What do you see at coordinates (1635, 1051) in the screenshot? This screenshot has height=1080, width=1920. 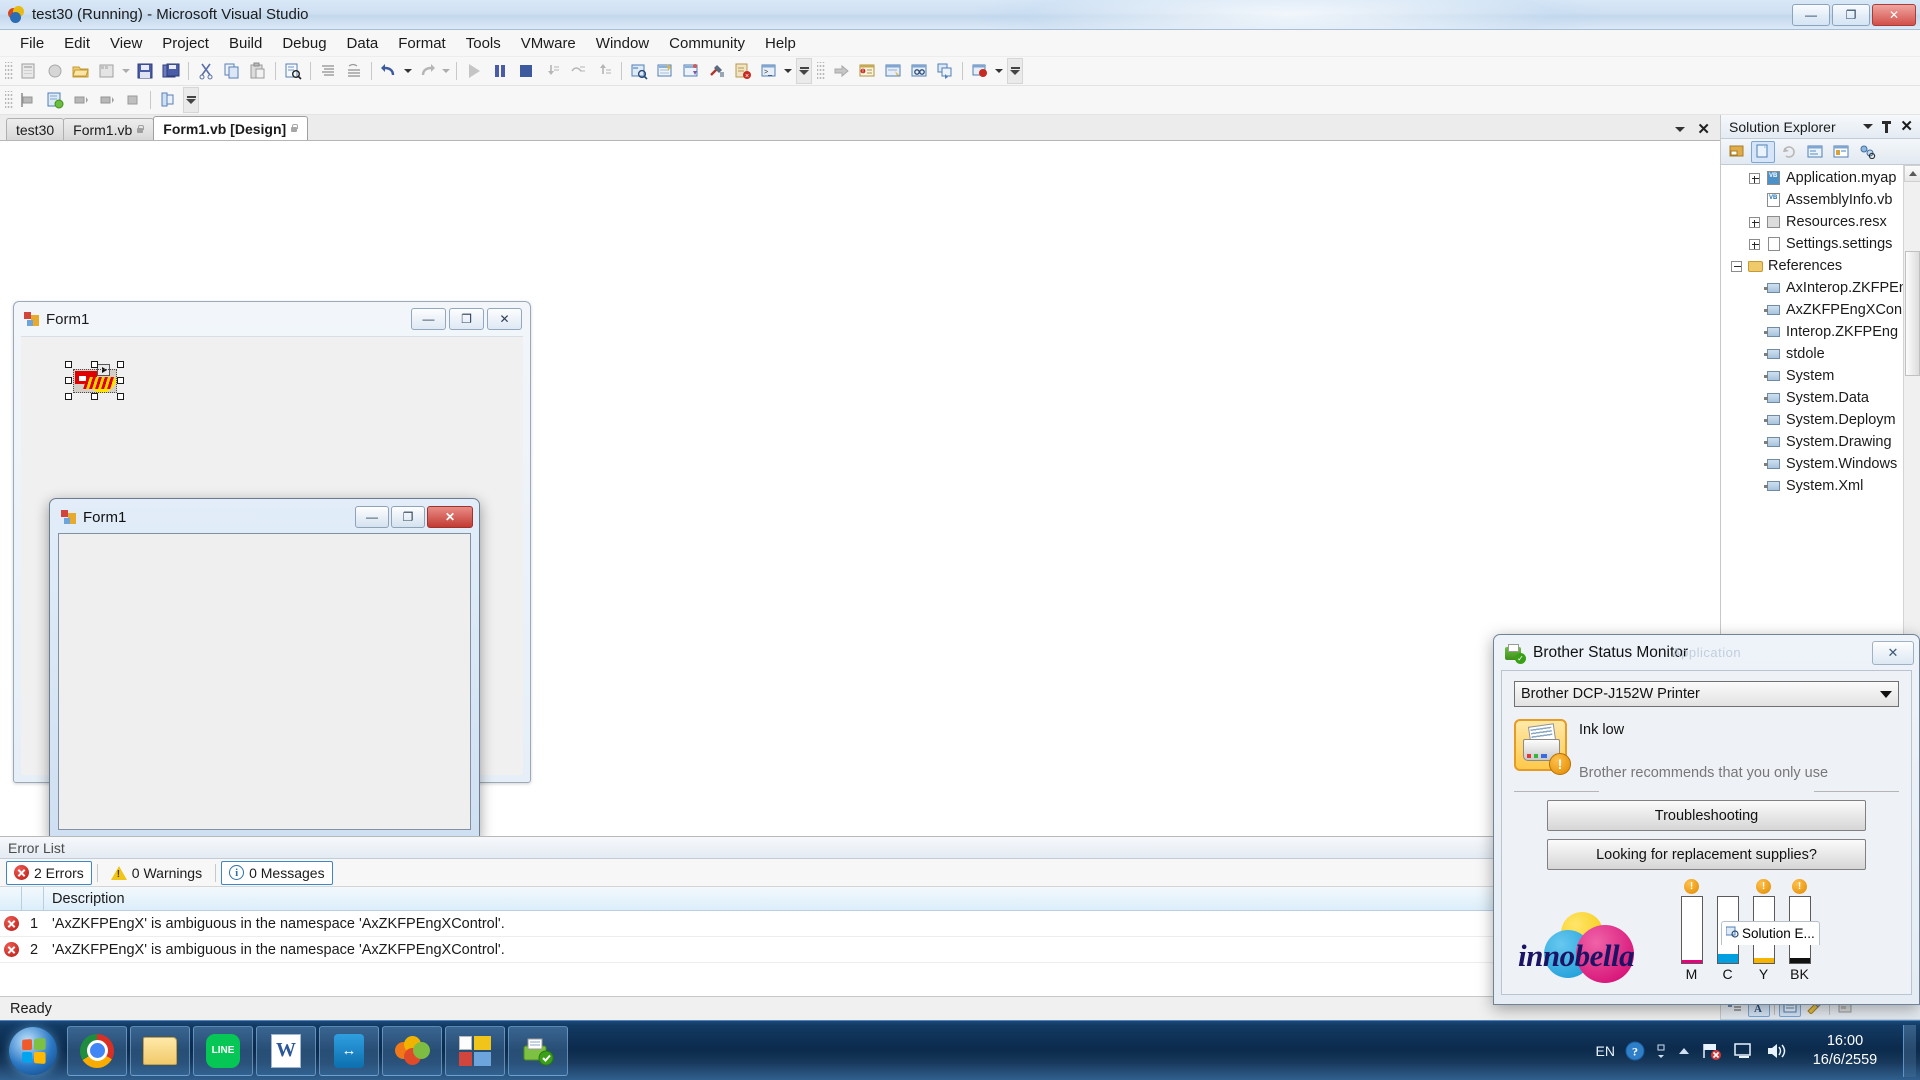 I see `help-icon: ?` at bounding box center [1635, 1051].